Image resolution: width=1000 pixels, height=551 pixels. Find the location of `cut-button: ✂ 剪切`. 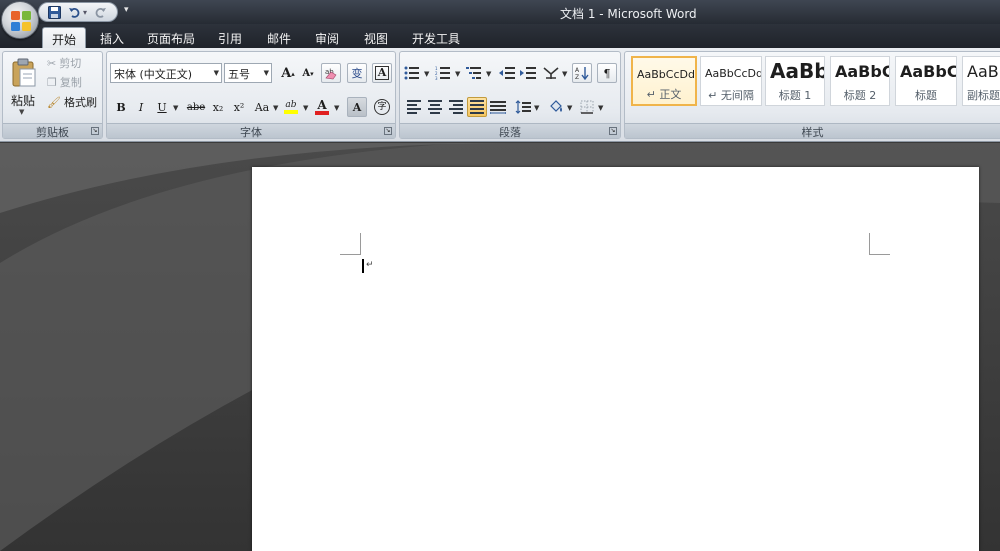

cut-button: ✂ 剪切 is located at coordinates (64, 63).